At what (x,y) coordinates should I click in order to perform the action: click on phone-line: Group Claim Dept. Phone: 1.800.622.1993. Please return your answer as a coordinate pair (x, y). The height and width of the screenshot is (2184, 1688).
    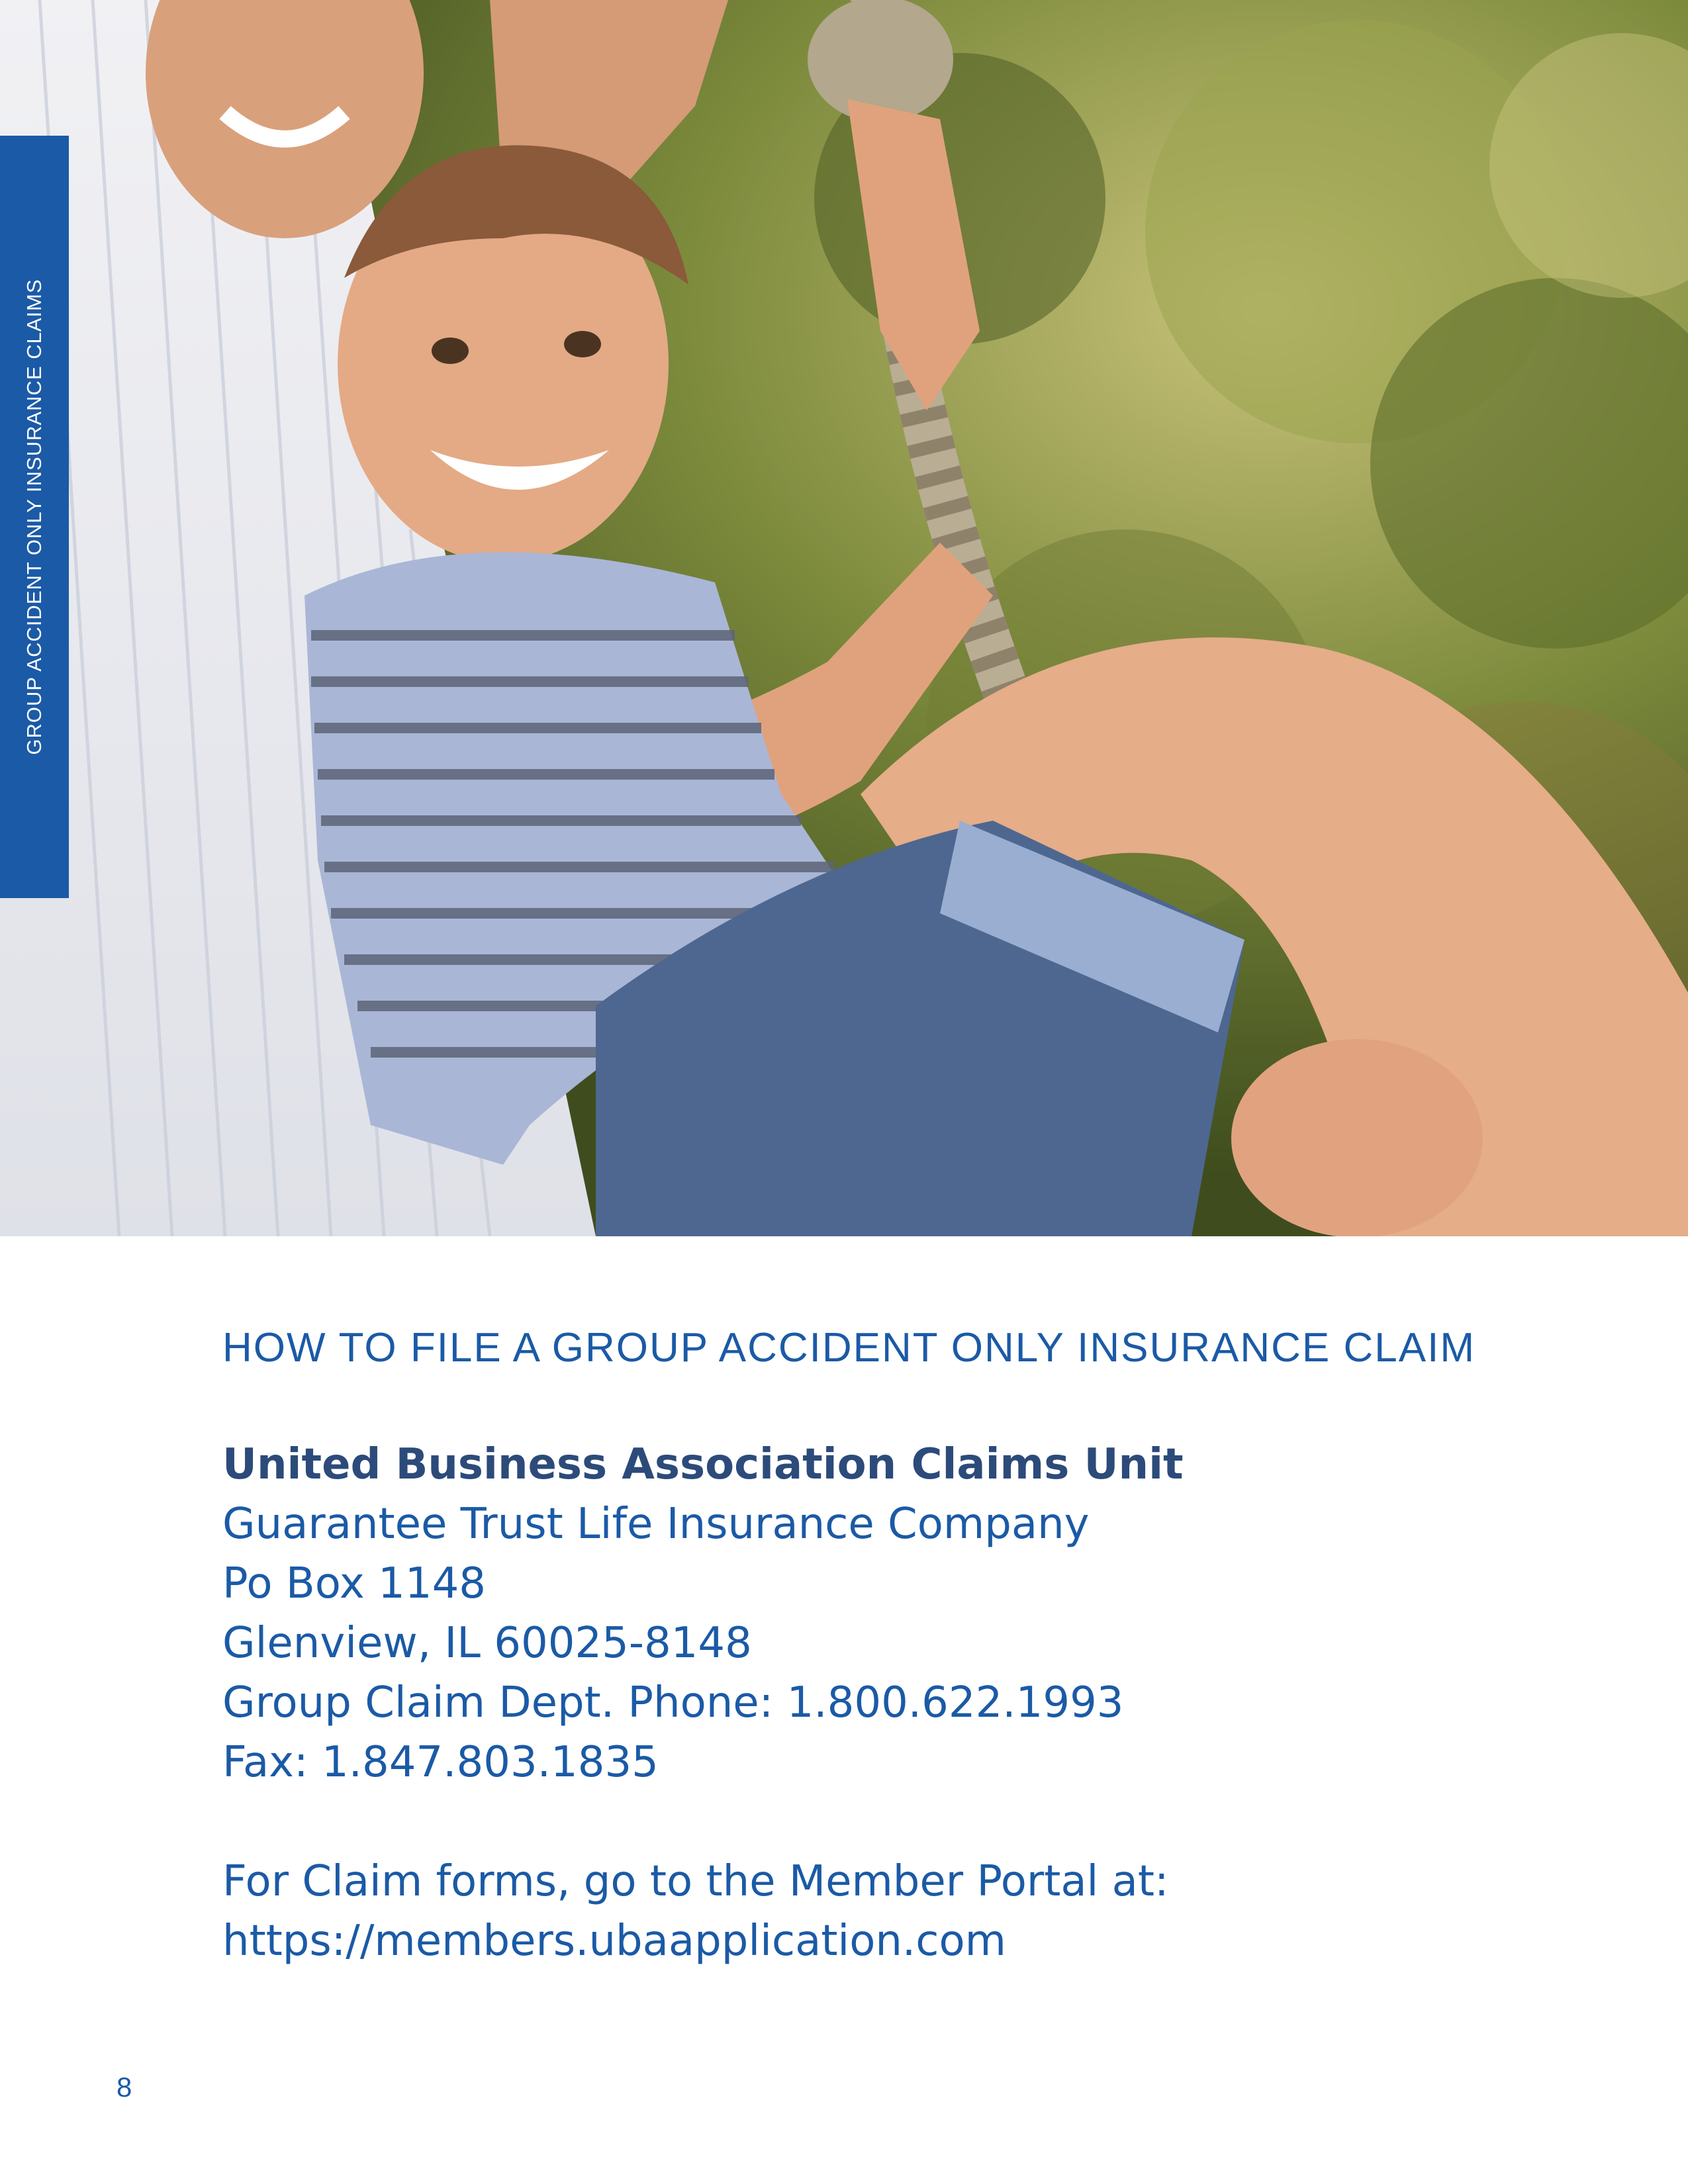
    Looking at the image, I should click on (673, 1703).